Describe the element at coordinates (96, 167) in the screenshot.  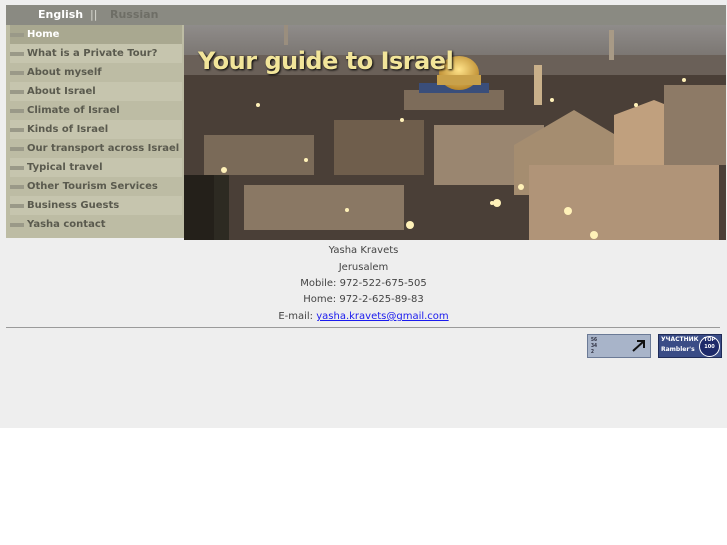
I see `menu-item-typical-travel: Typical travel` at that location.